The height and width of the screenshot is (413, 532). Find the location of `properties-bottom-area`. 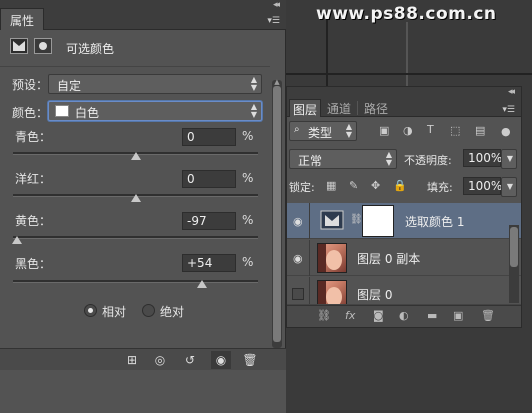

properties-bottom-area is located at coordinates (143, 391).